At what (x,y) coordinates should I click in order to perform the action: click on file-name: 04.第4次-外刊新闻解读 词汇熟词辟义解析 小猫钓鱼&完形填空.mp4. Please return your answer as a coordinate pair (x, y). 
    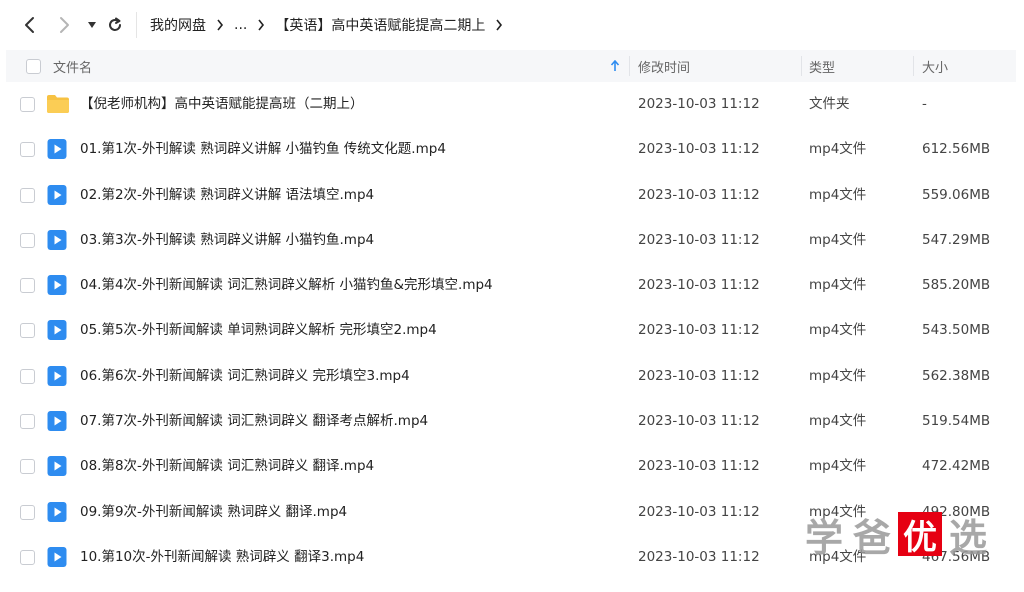
    Looking at the image, I should click on (286, 285).